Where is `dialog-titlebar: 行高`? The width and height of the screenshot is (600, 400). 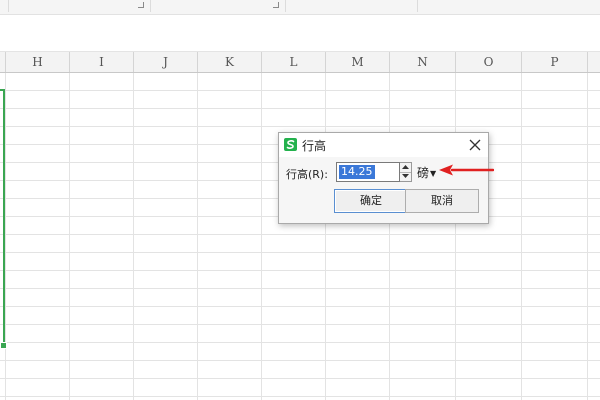
dialog-titlebar: 行高 is located at coordinates (383, 145).